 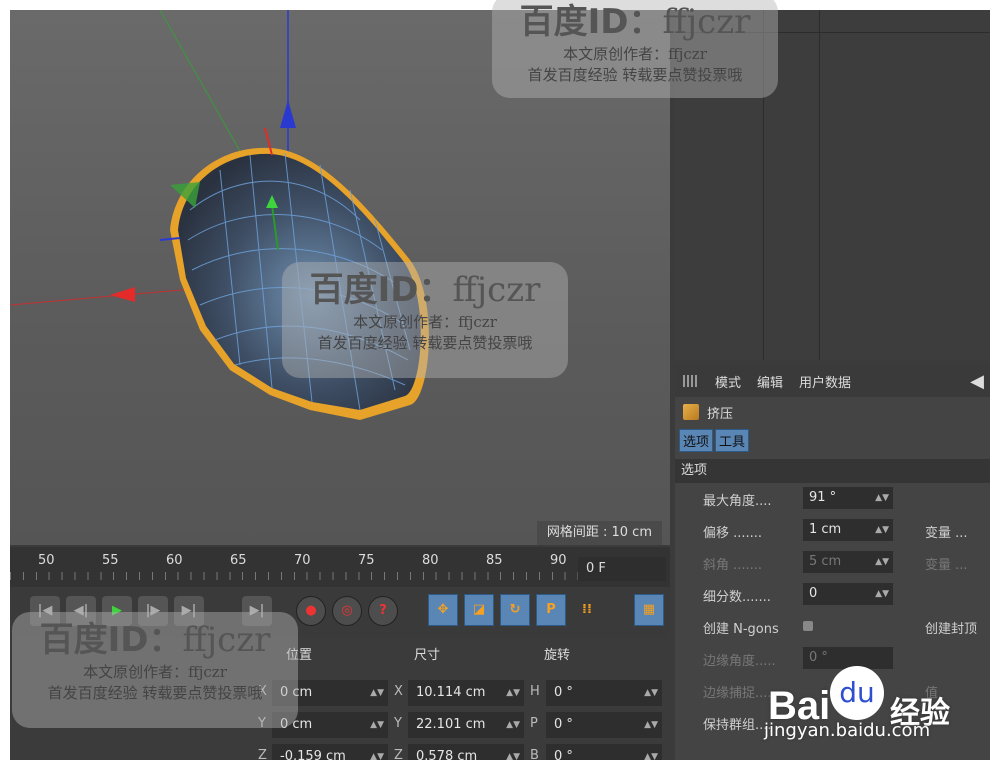 What do you see at coordinates (46, 560) in the screenshot?
I see `timeline-tick: 50` at bounding box center [46, 560].